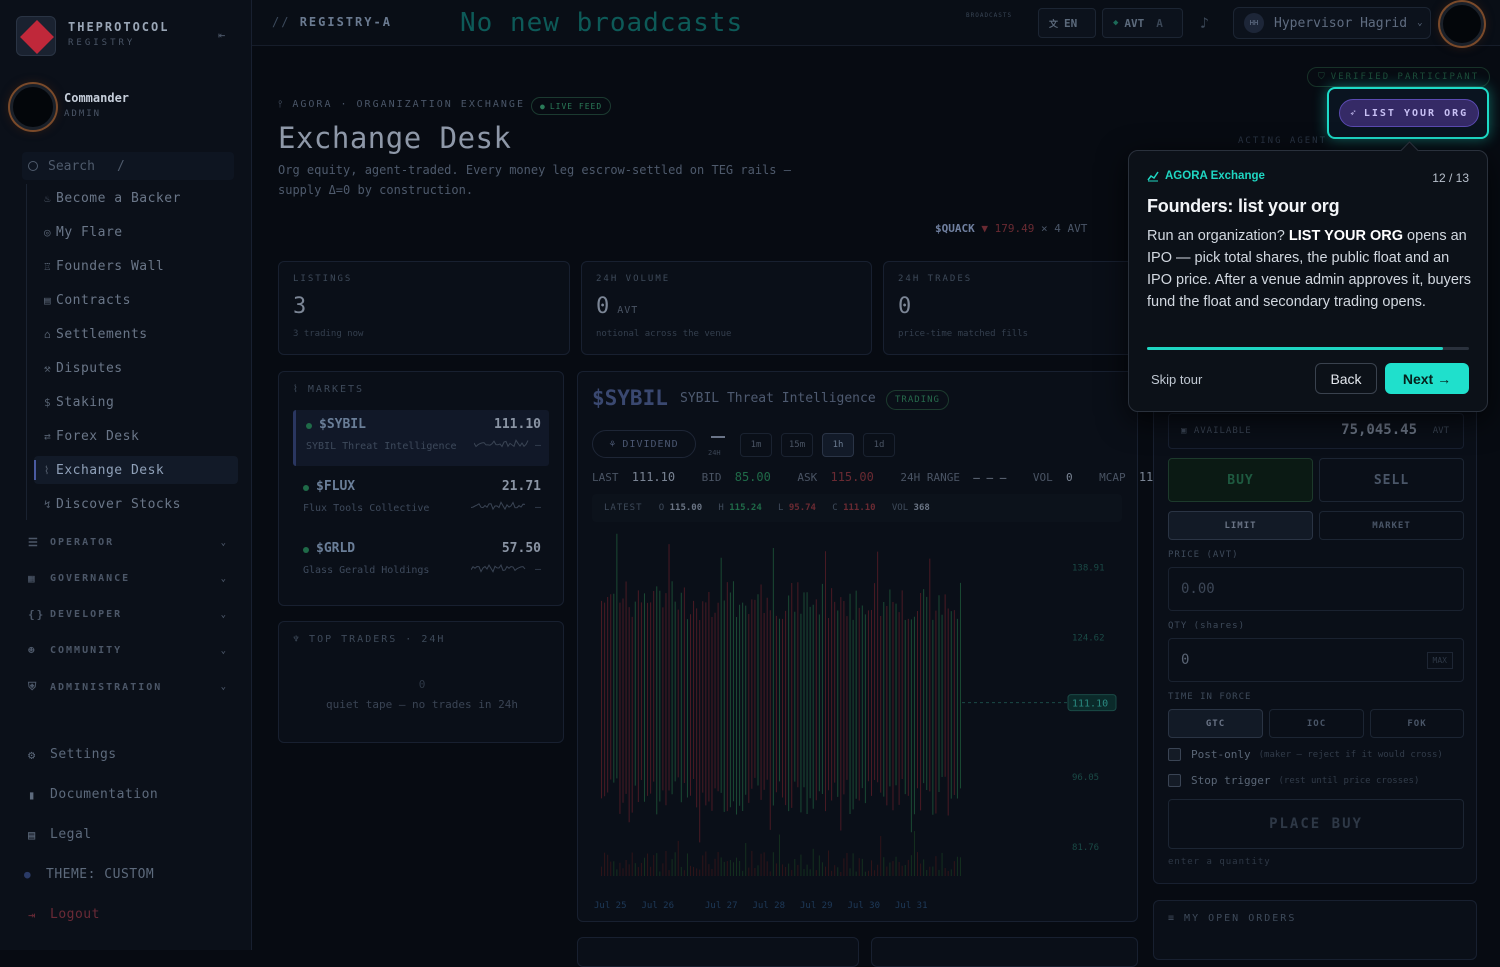  Describe the element at coordinates (1153, 176) in the screenshot. I see `chart-icon` at that location.